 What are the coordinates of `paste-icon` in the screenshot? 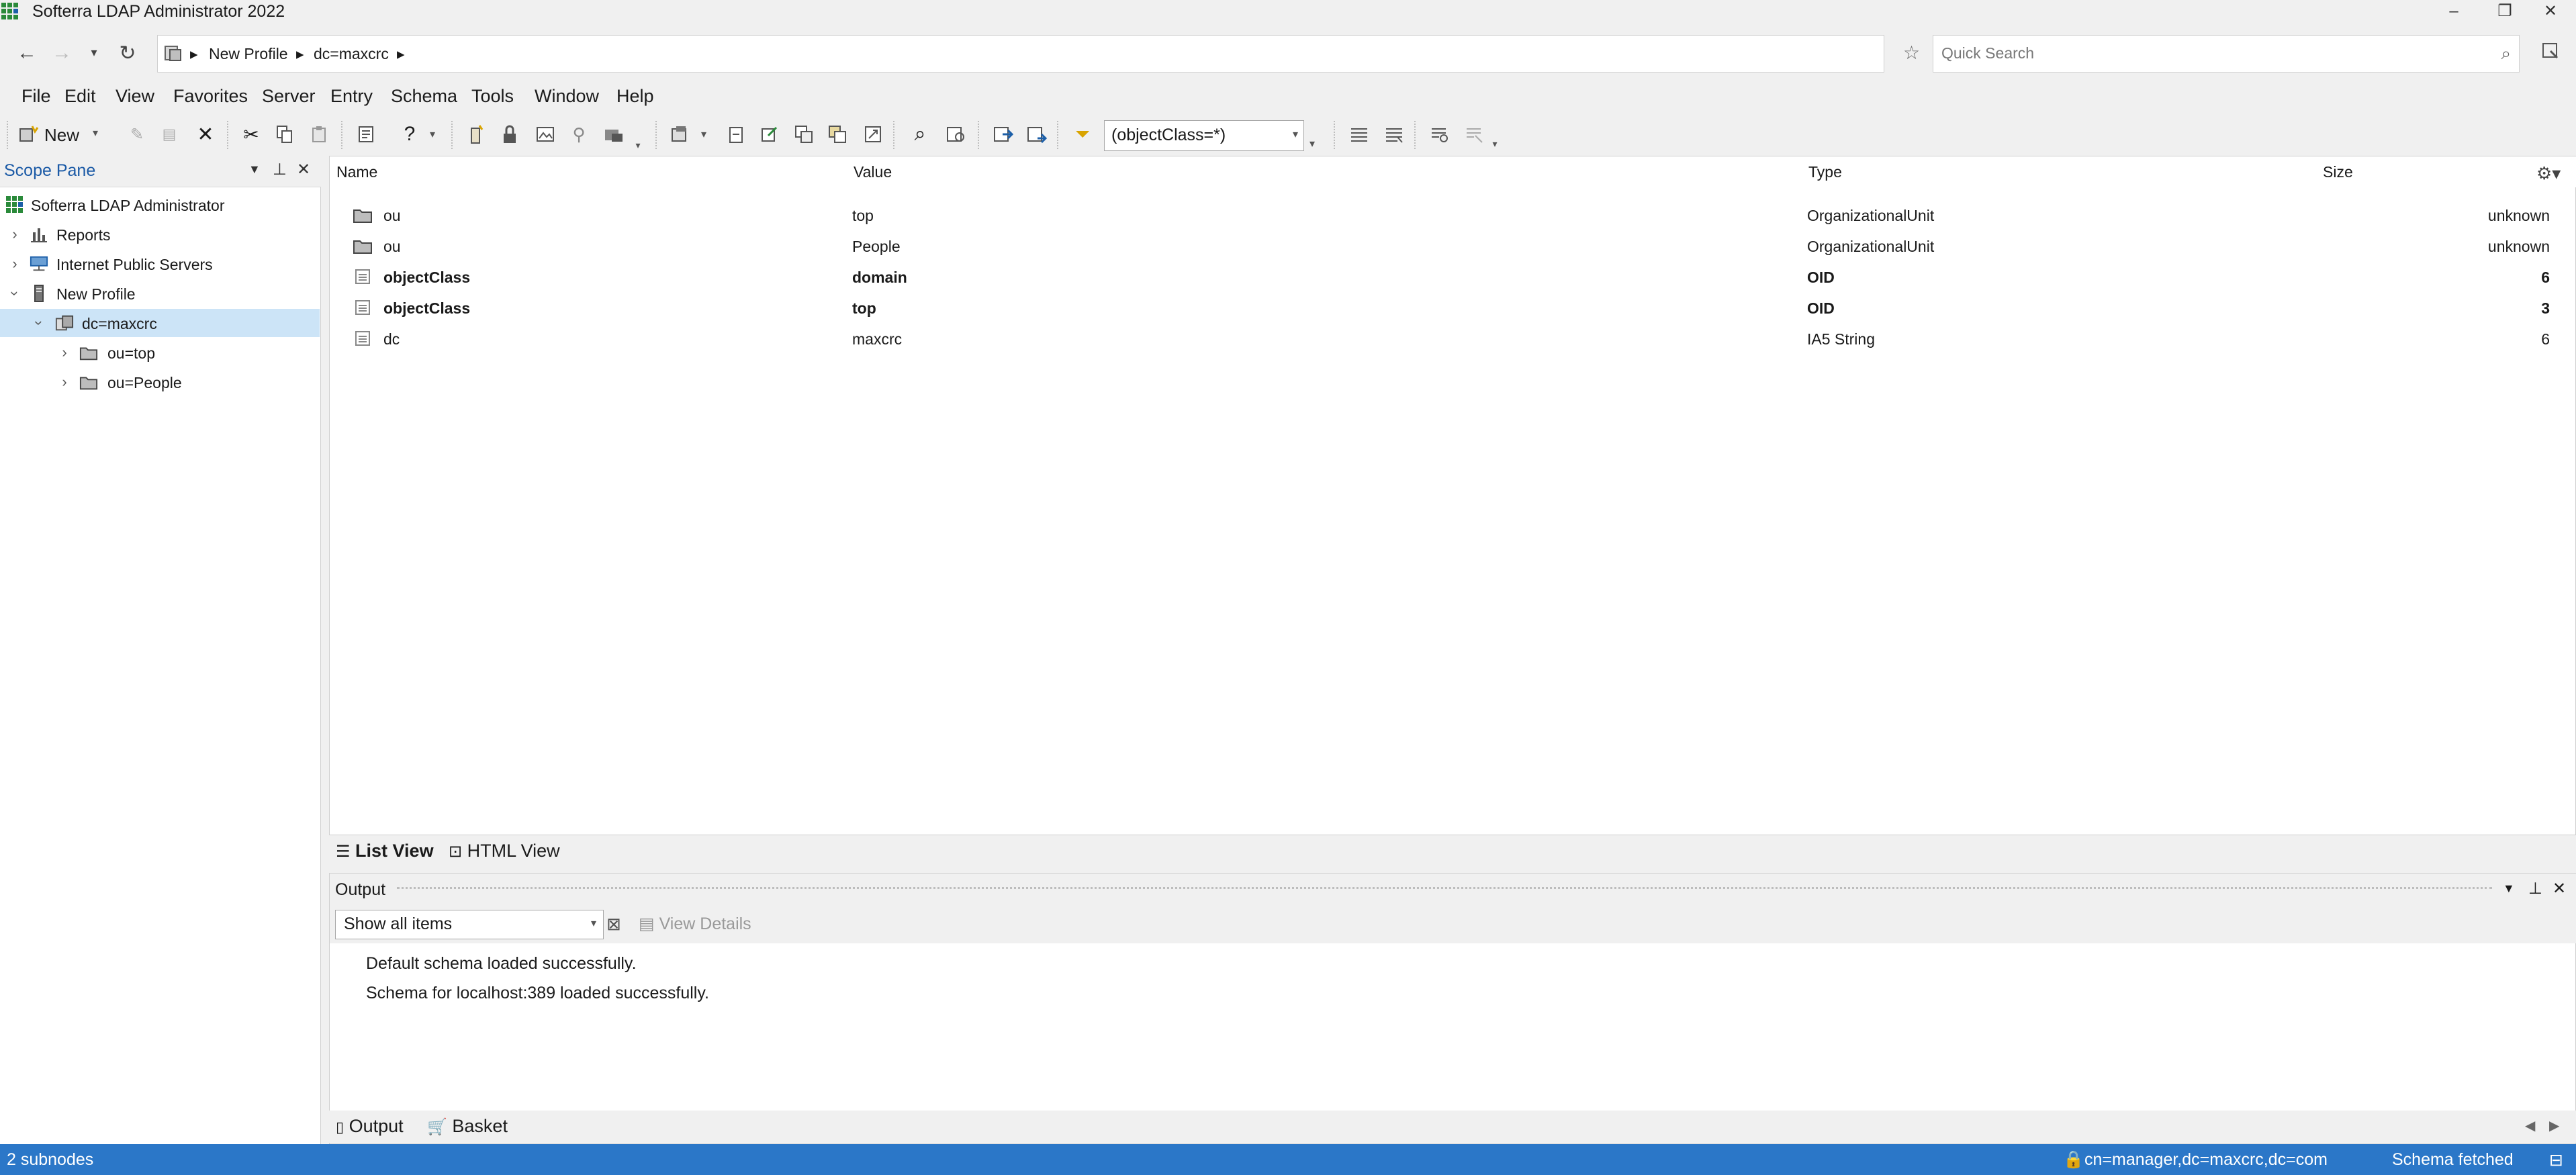 It's located at (319, 134).